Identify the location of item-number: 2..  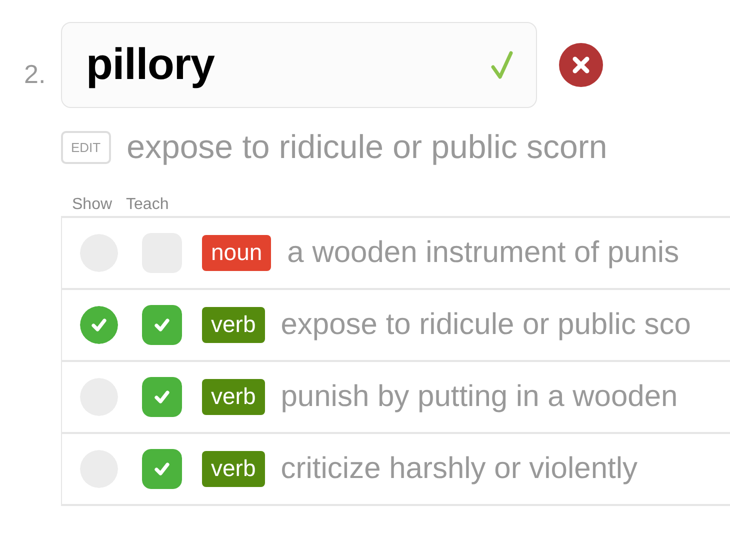
(35, 74).